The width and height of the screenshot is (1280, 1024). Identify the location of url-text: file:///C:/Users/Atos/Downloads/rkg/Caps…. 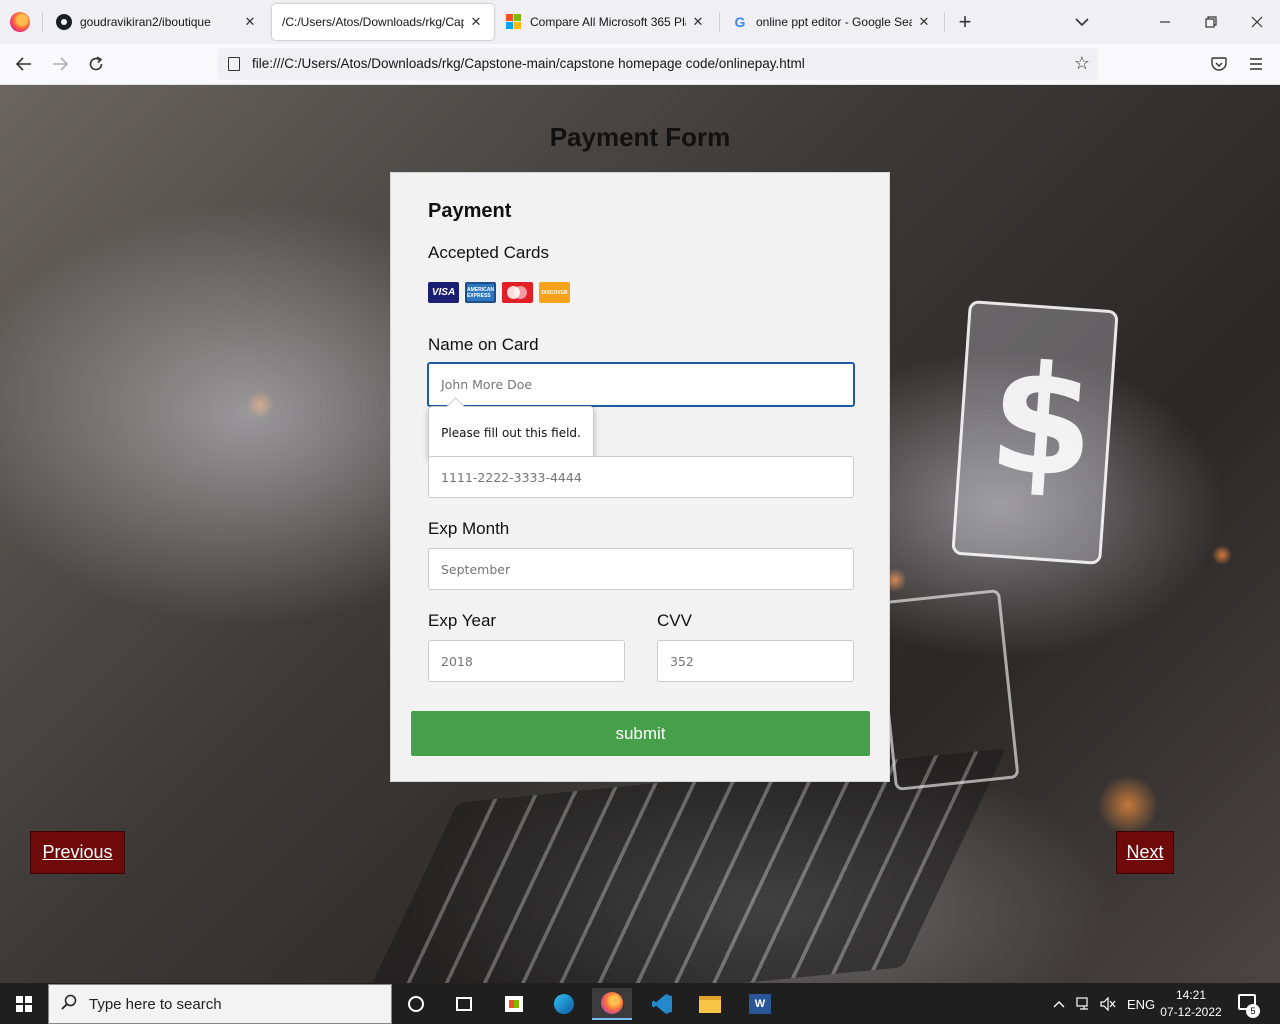
(528, 63).